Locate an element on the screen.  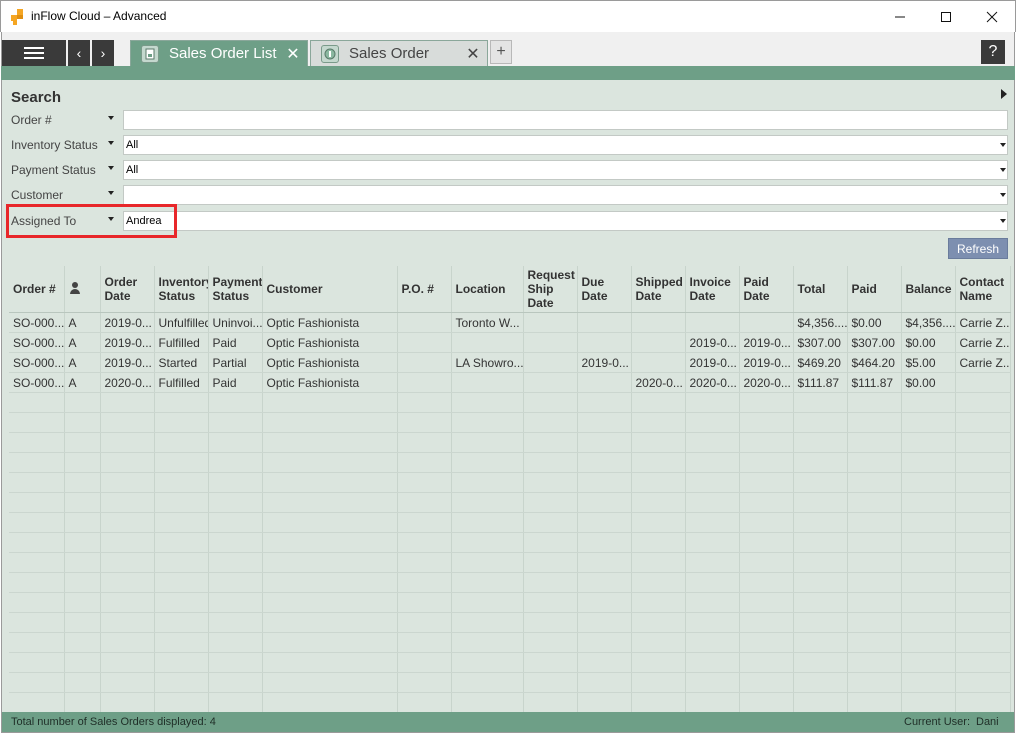
column-header-due-date: Due Date is located at coordinates (604, 289).